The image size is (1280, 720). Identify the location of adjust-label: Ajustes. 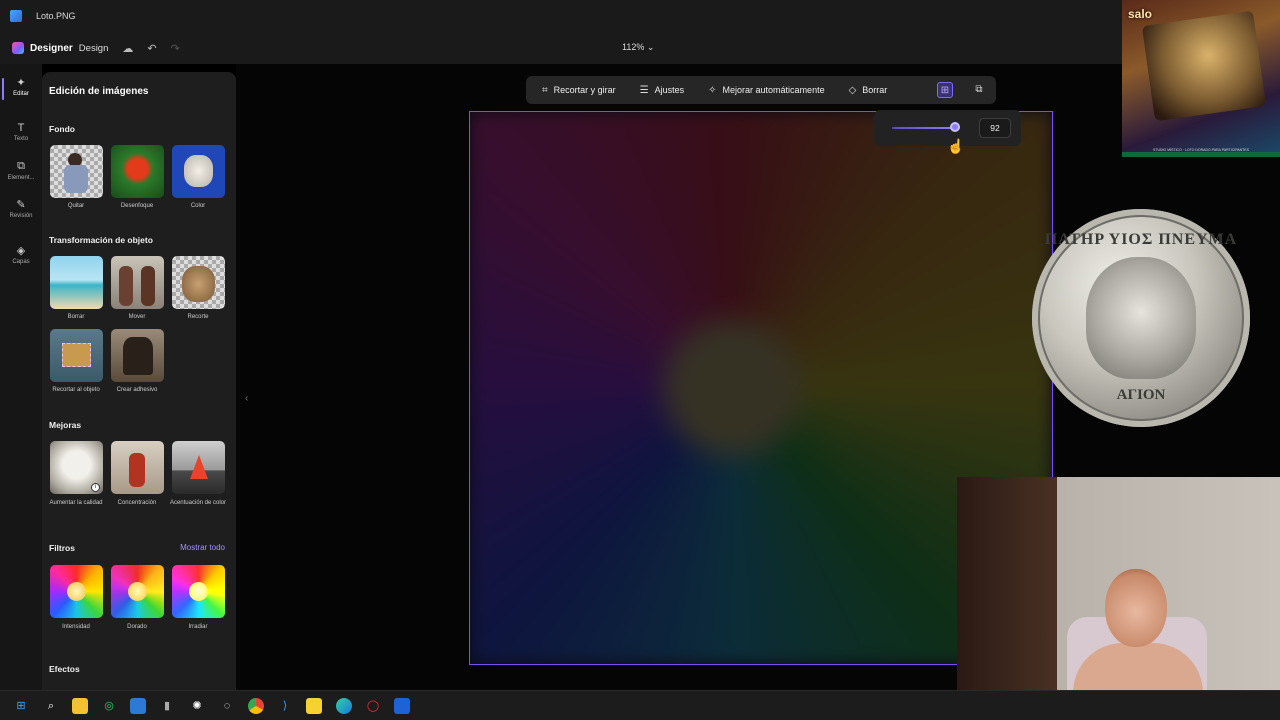
(669, 90).